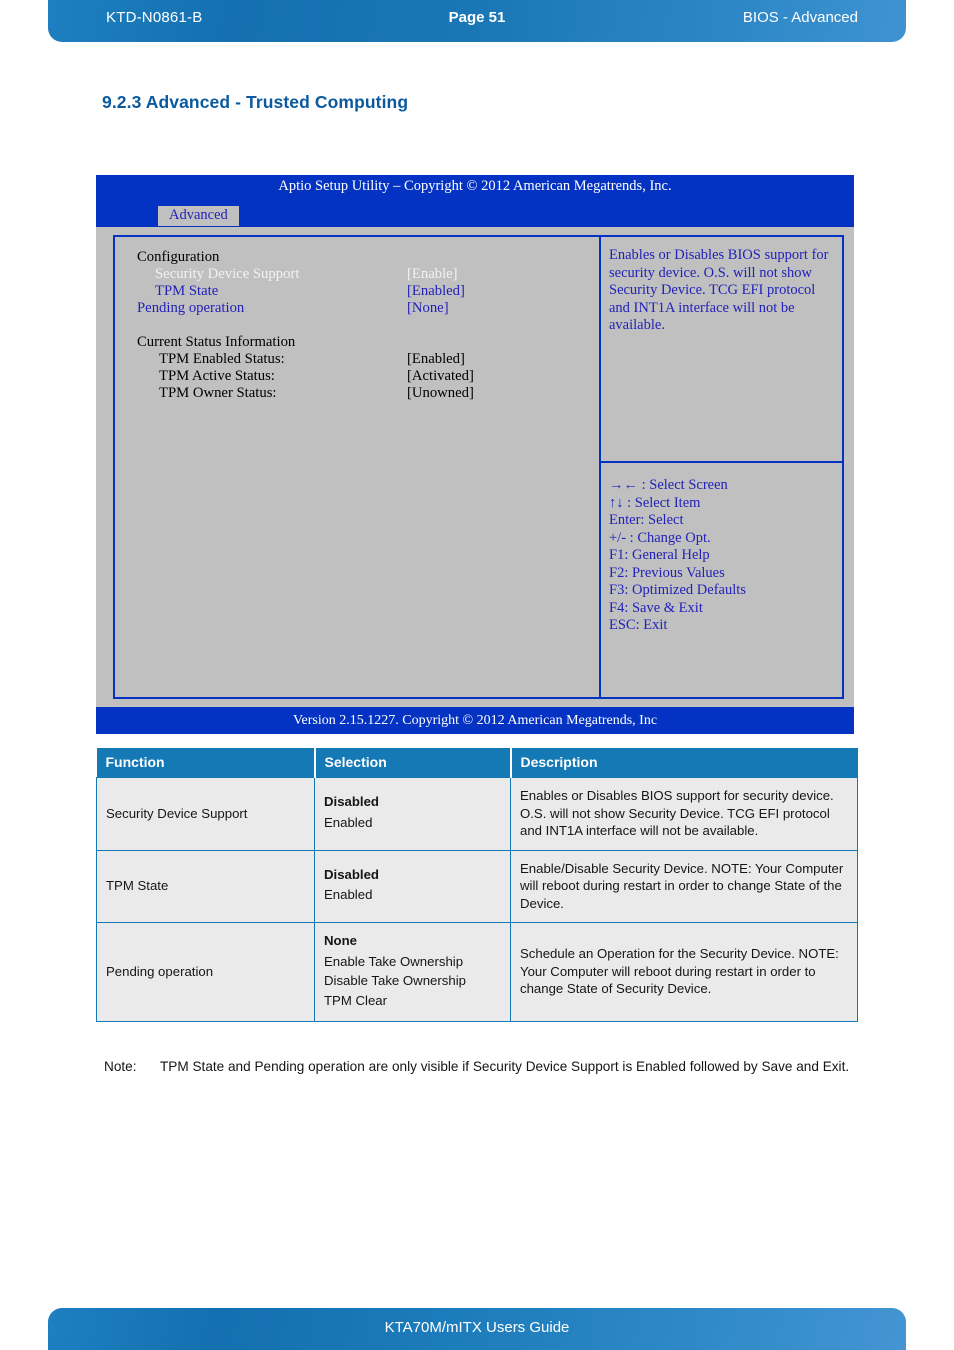  Describe the element at coordinates (668, 485) in the screenshot. I see `key-legend-select-screen: →← : Select Screen` at that location.